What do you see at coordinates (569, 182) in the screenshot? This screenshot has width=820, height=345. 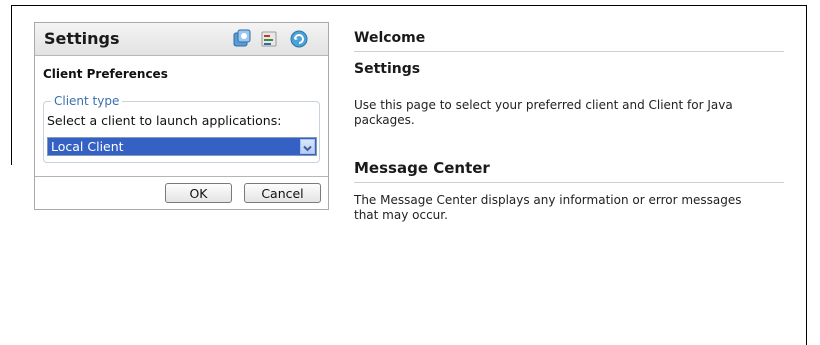 I see `message-center-rule` at bounding box center [569, 182].